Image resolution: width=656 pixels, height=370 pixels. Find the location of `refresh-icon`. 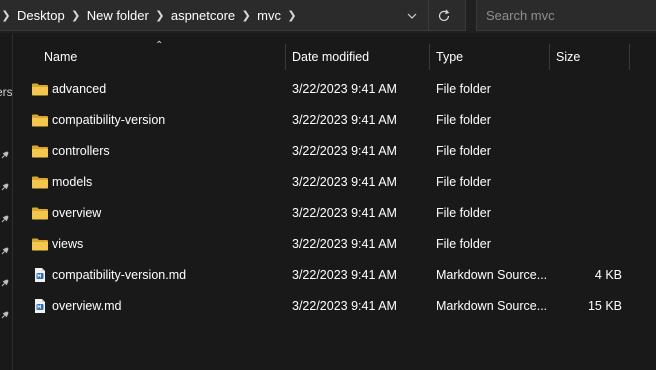

refresh-icon is located at coordinates (443, 15).